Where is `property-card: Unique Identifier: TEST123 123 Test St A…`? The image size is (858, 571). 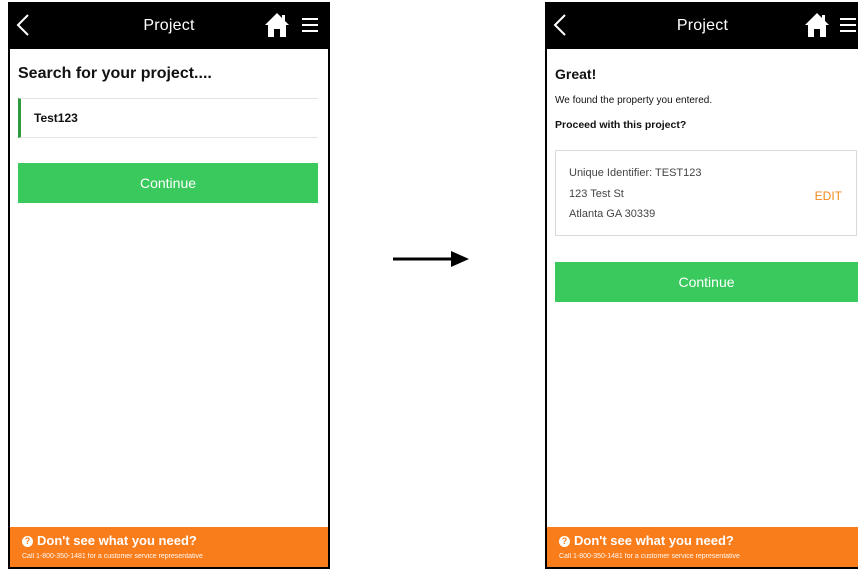
property-card: Unique Identifier: TEST123 123 Test St A… is located at coordinates (706, 193).